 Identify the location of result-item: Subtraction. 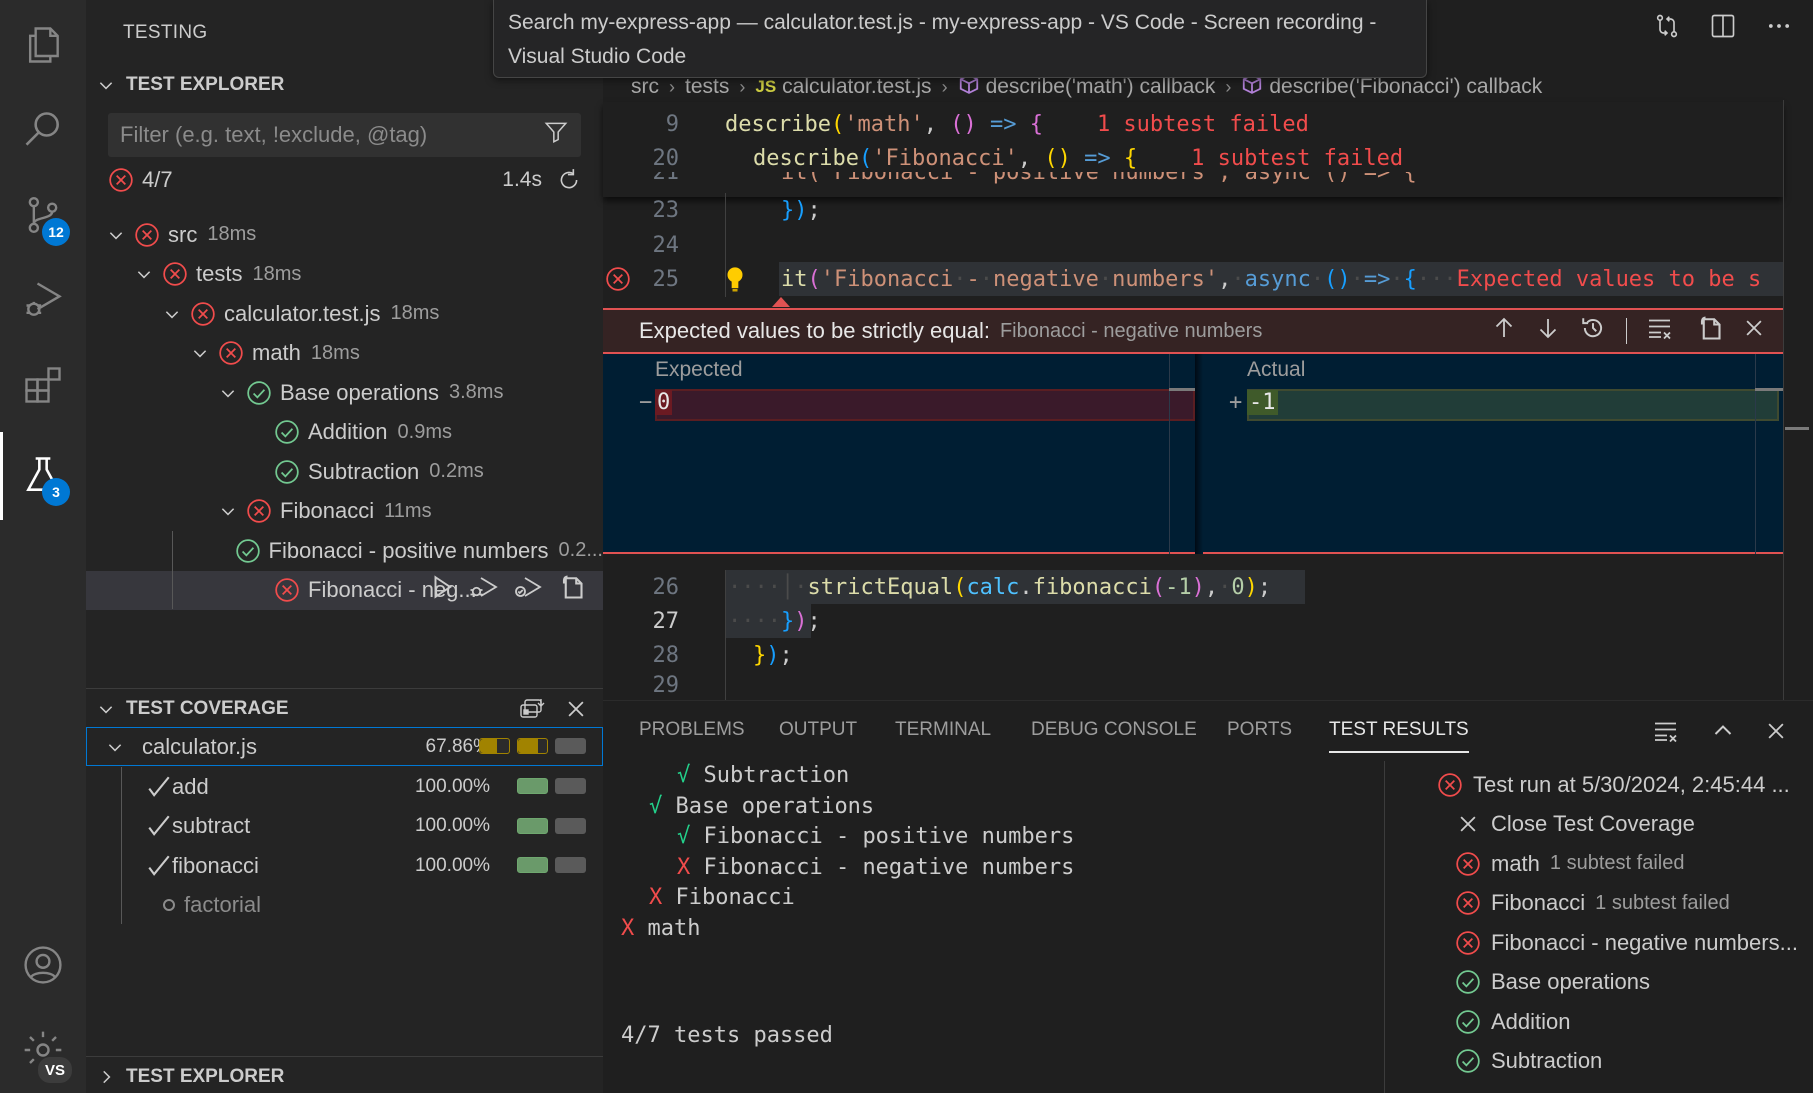
(1528, 1061).